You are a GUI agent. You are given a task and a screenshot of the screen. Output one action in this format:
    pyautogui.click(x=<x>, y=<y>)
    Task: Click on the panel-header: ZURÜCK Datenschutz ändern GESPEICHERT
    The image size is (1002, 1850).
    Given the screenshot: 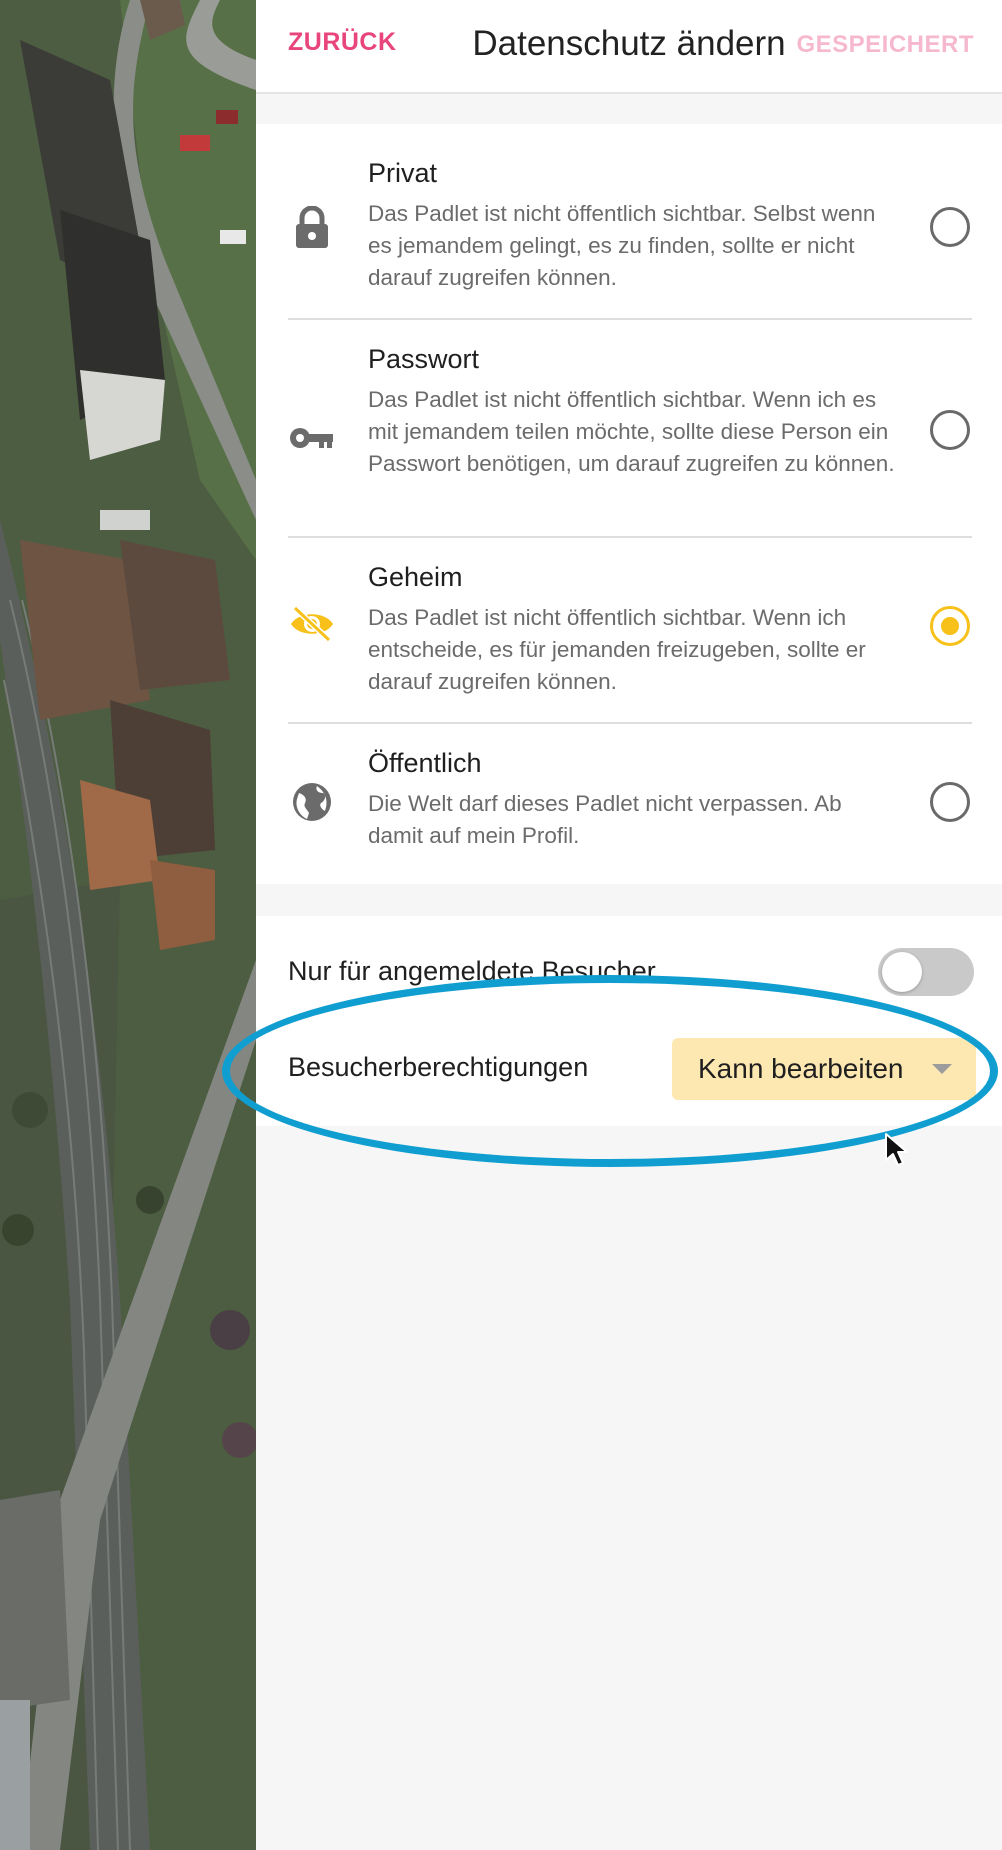 What is the action you would take?
    pyautogui.click(x=629, y=47)
    